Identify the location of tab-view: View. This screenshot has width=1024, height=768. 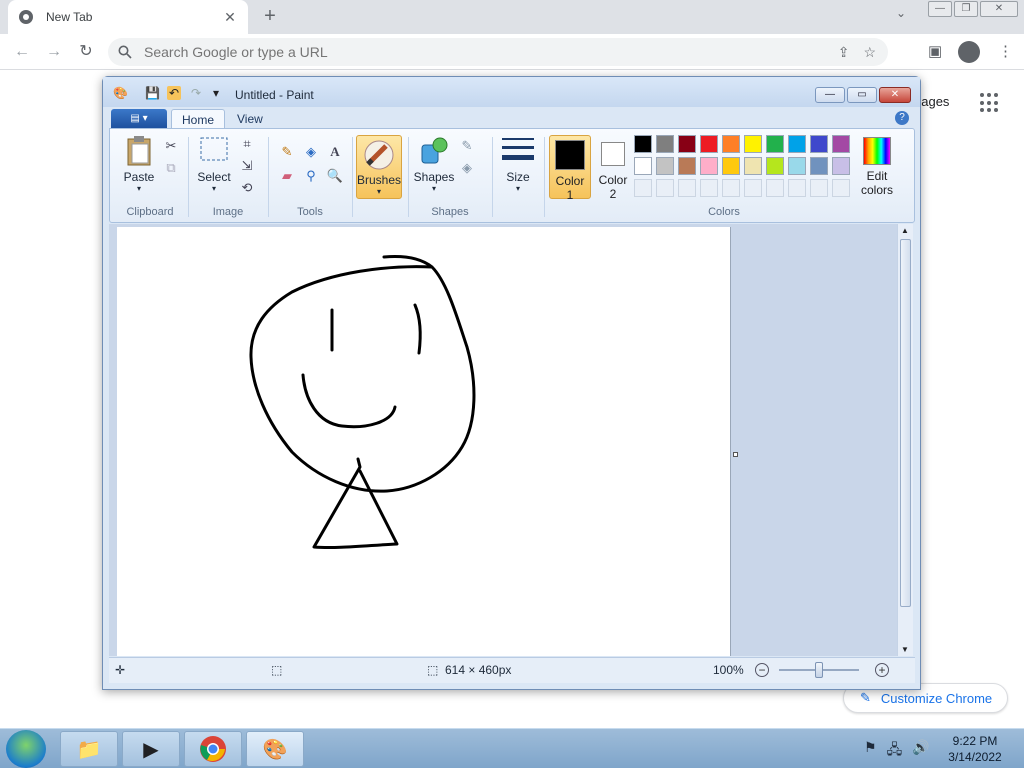
(250, 119).